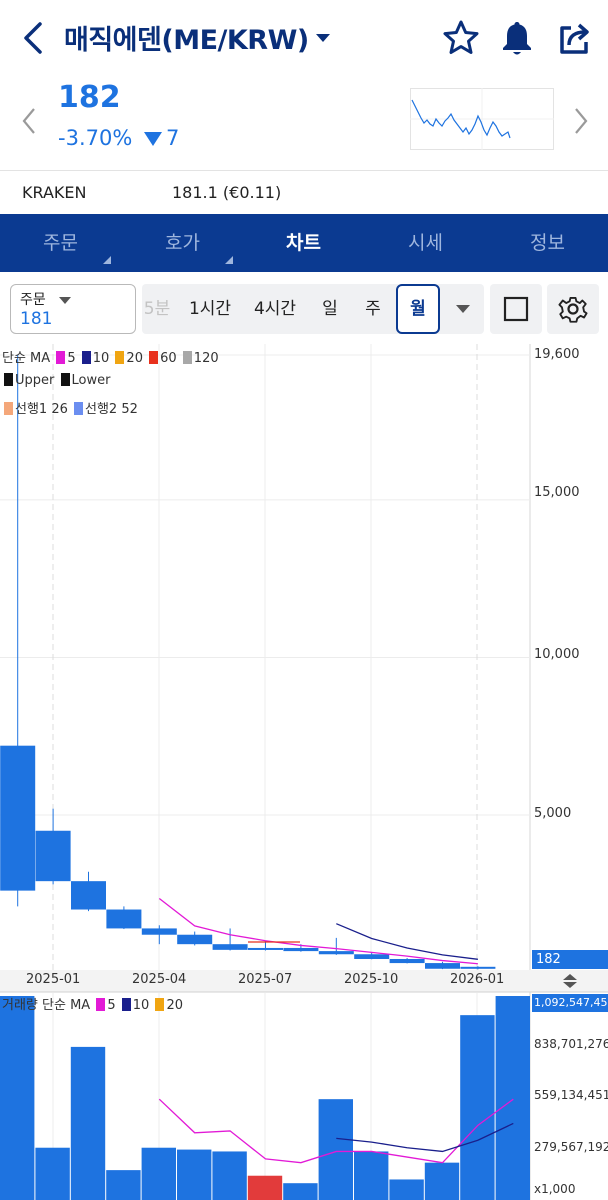 The width and height of the screenshot is (608, 1200). Describe the element at coordinates (553, 813) in the screenshot. I see `y-tick-label: 5,000` at that location.